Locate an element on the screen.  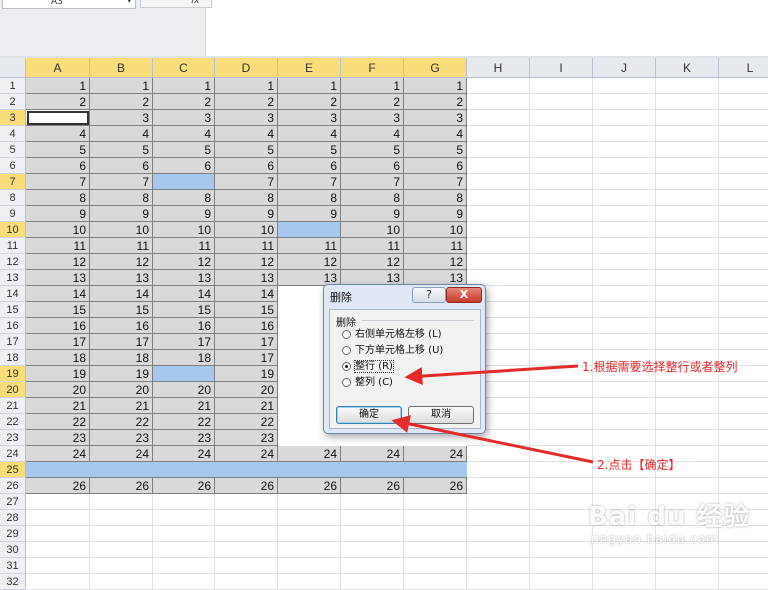
row-header-32: 32 is located at coordinates (13, 582).